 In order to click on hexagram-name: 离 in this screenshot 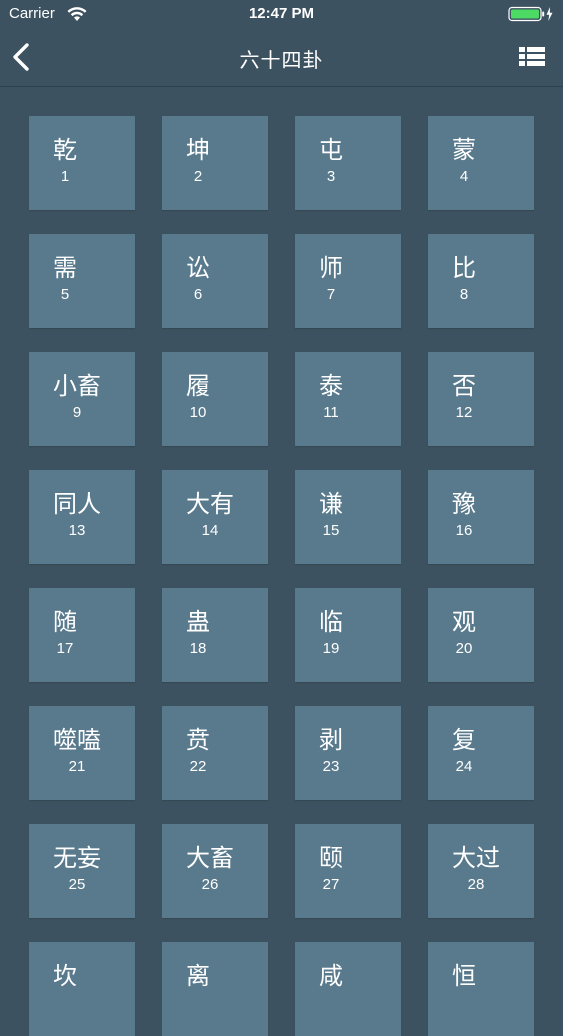, I will do `click(198, 976)`.